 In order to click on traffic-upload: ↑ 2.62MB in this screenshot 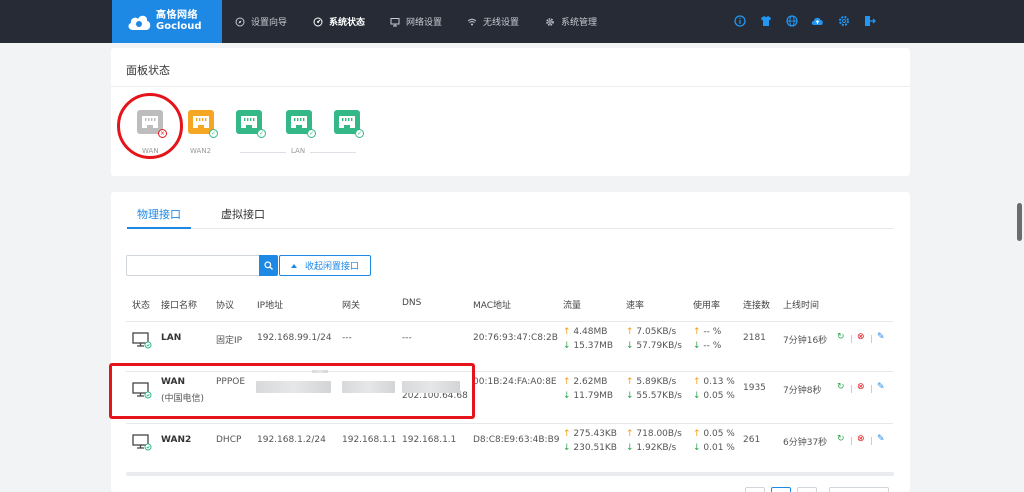, I will do `click(585, 382)`.